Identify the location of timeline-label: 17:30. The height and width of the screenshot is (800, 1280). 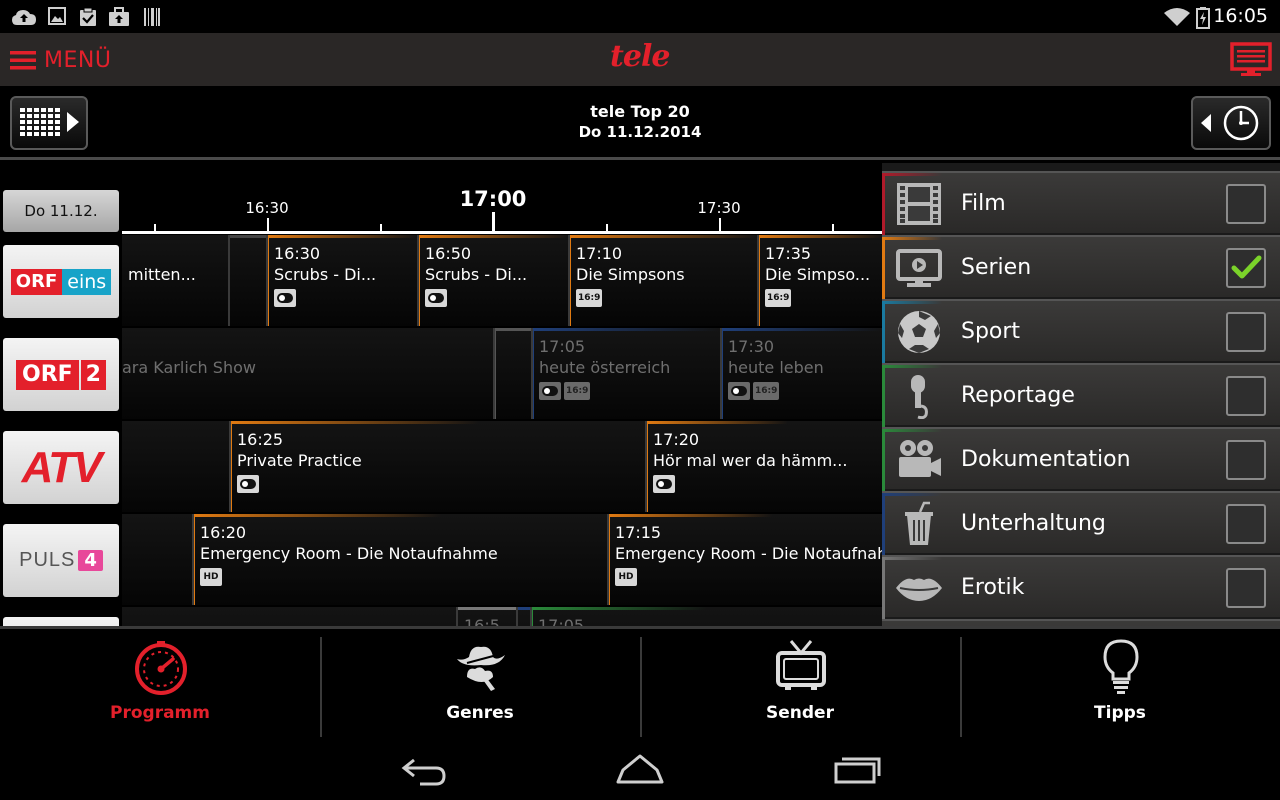
(719, 208).